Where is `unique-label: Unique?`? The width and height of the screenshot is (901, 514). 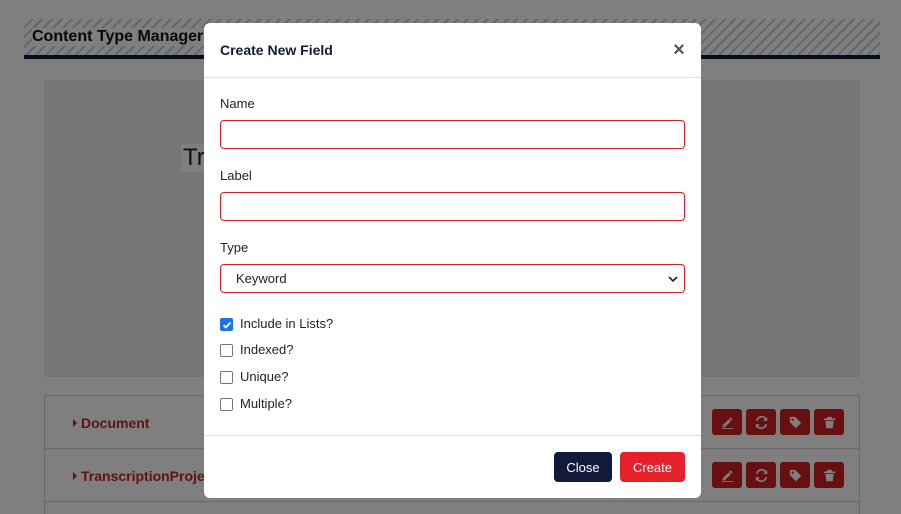 unique-label: Unique? is located at coordinates (264, 376).